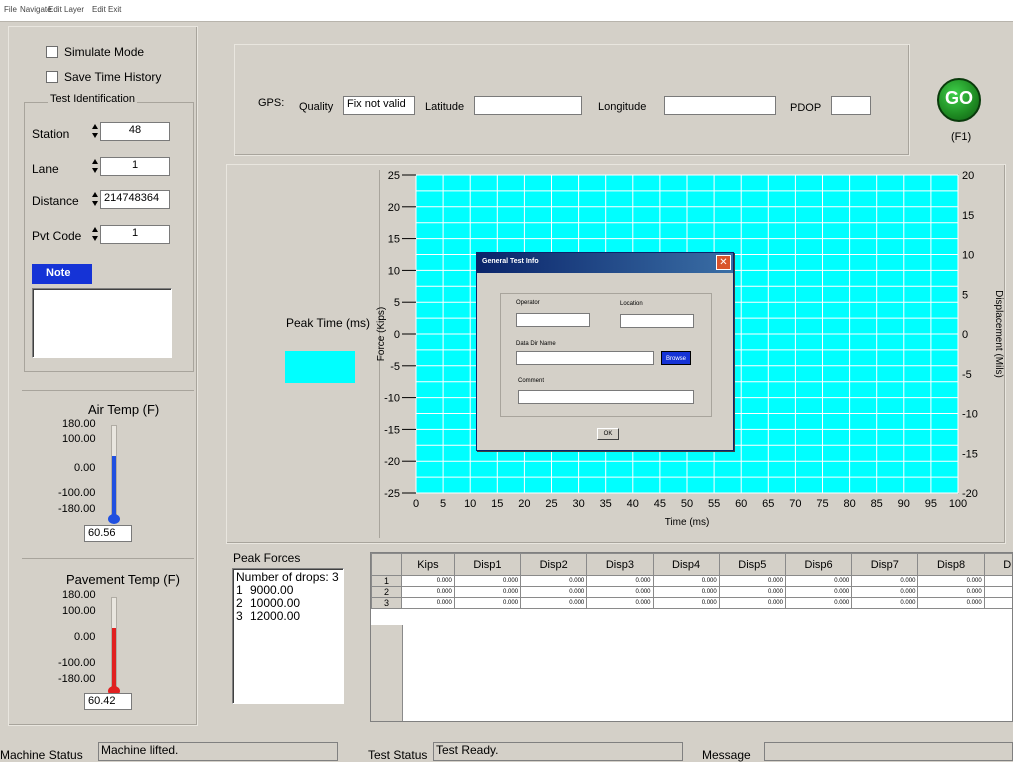 This screenshot has width=1013, height=762. I want to click on note-tab: Note, so click(62, 274).